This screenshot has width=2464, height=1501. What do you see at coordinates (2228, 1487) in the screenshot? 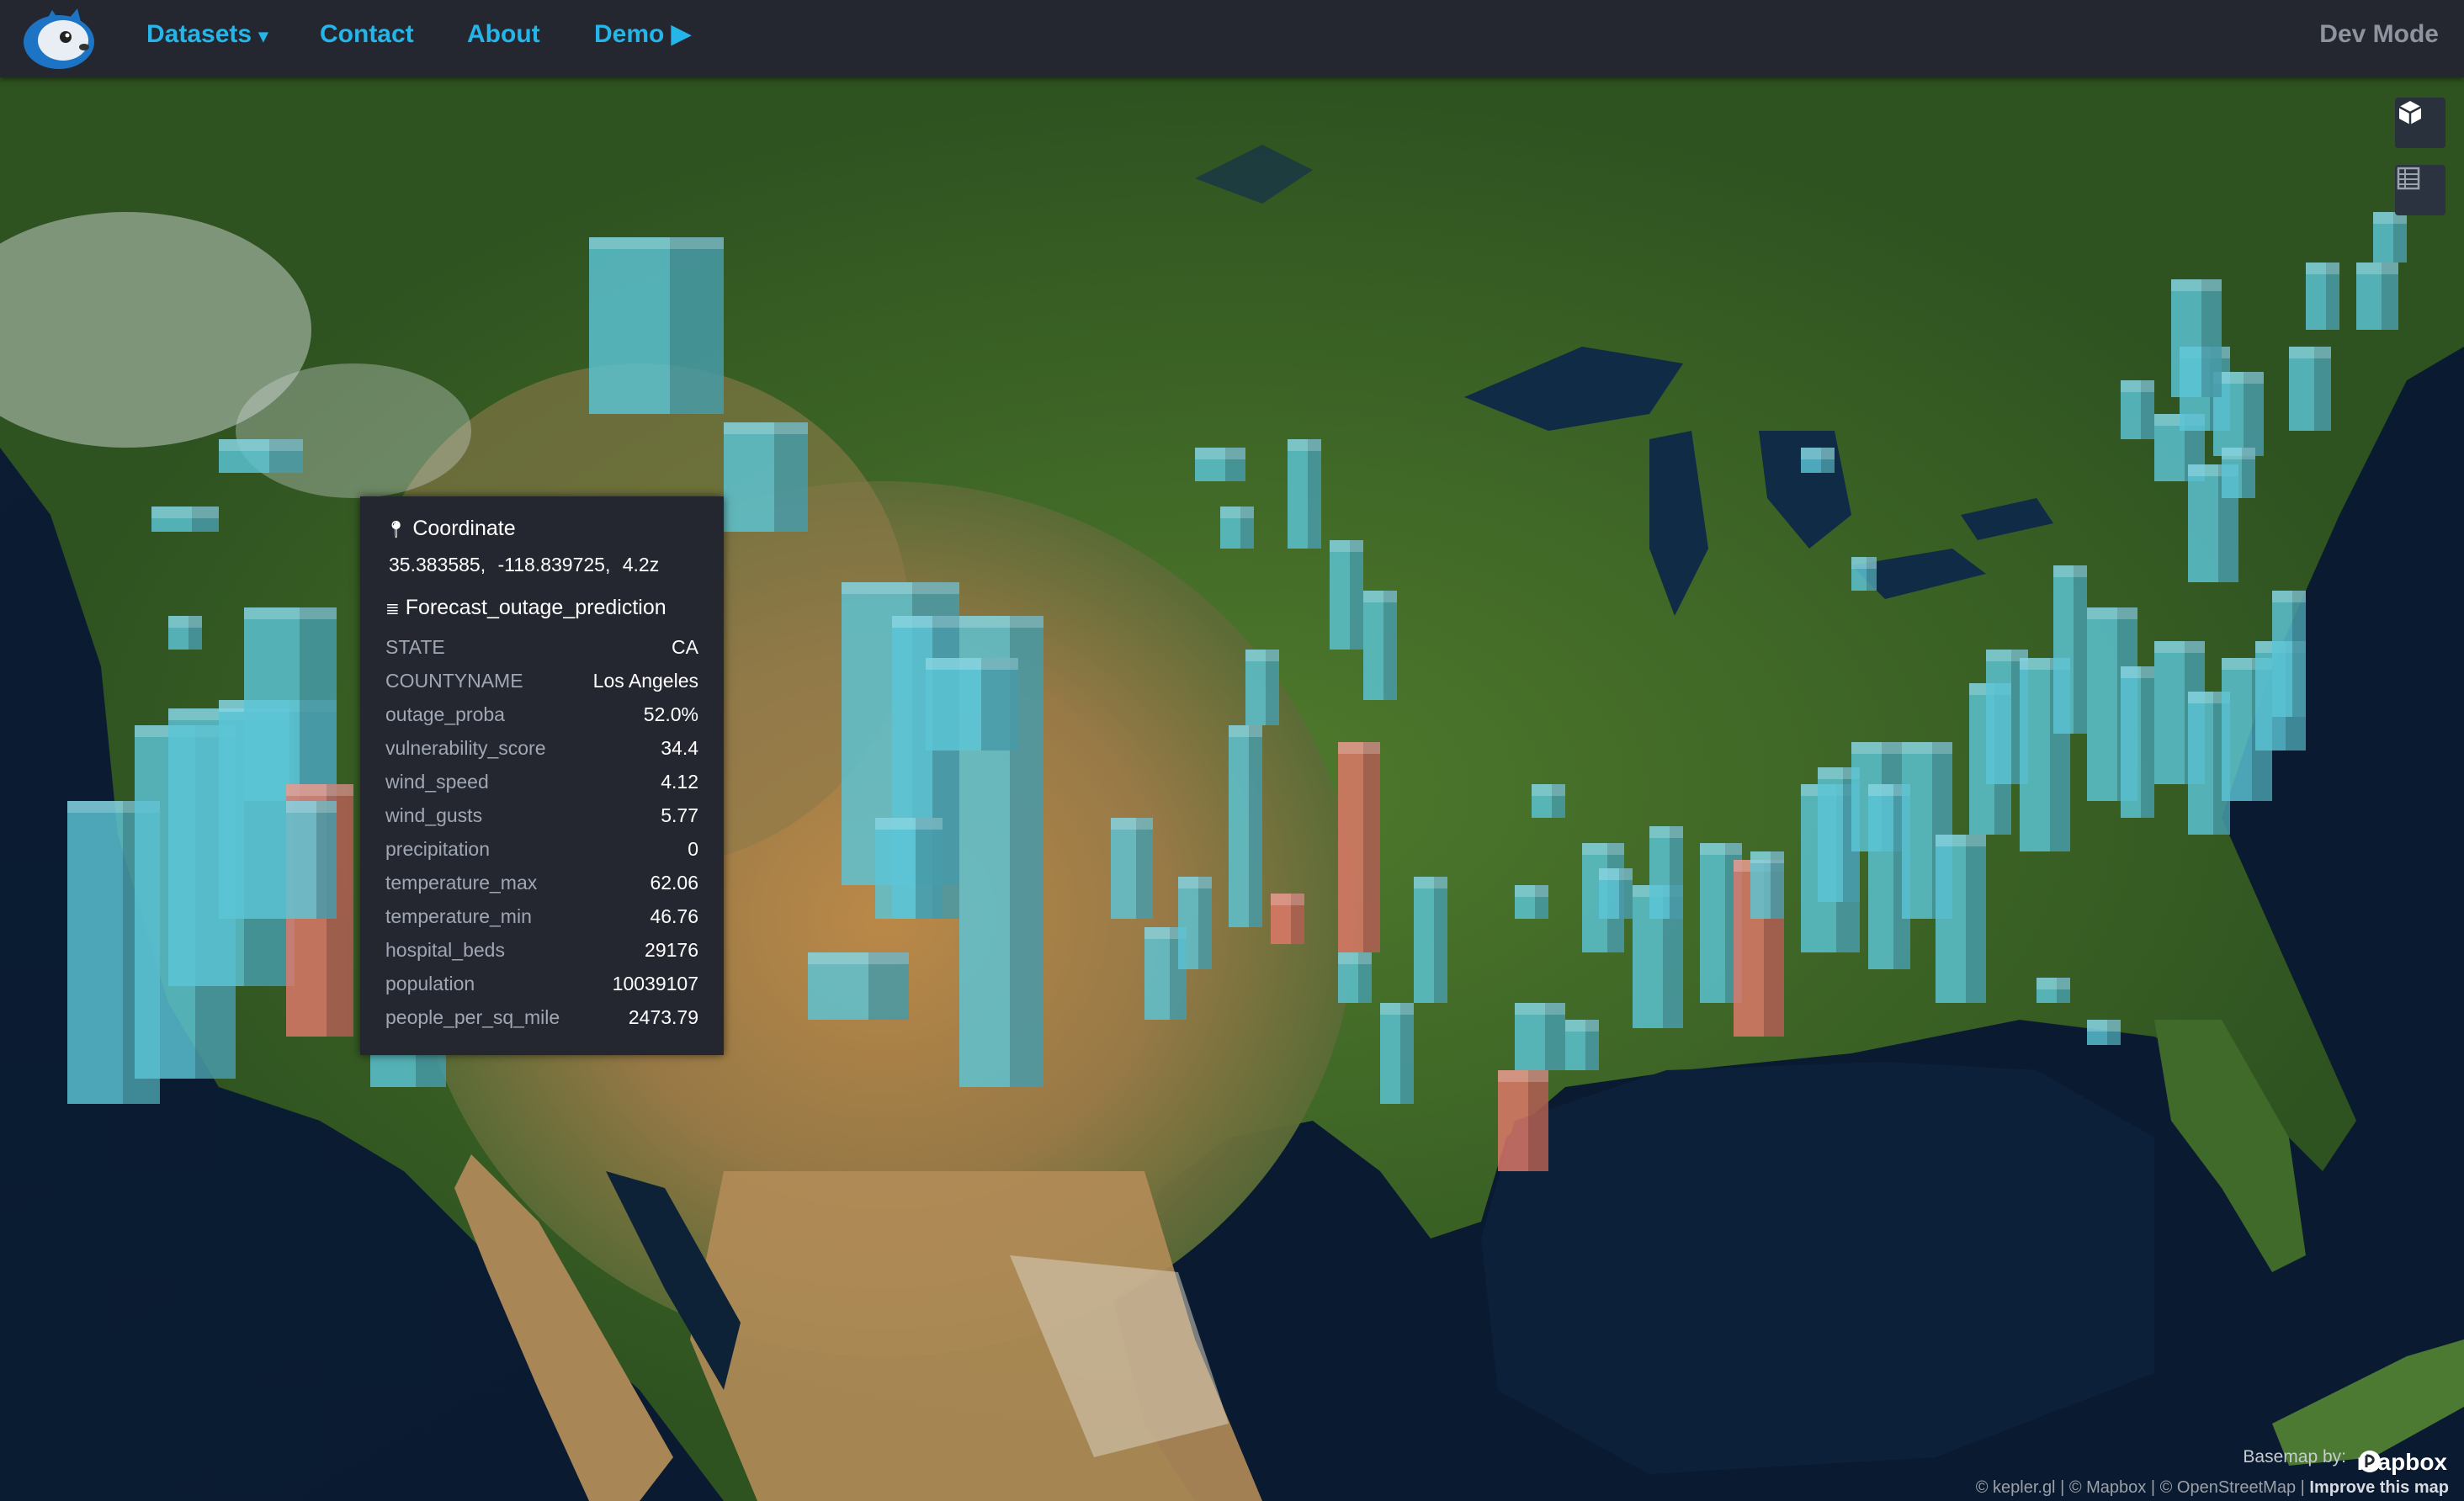
I see `attribution-osm: © OpenStreetMap` at bounding box center [2228, 1487].